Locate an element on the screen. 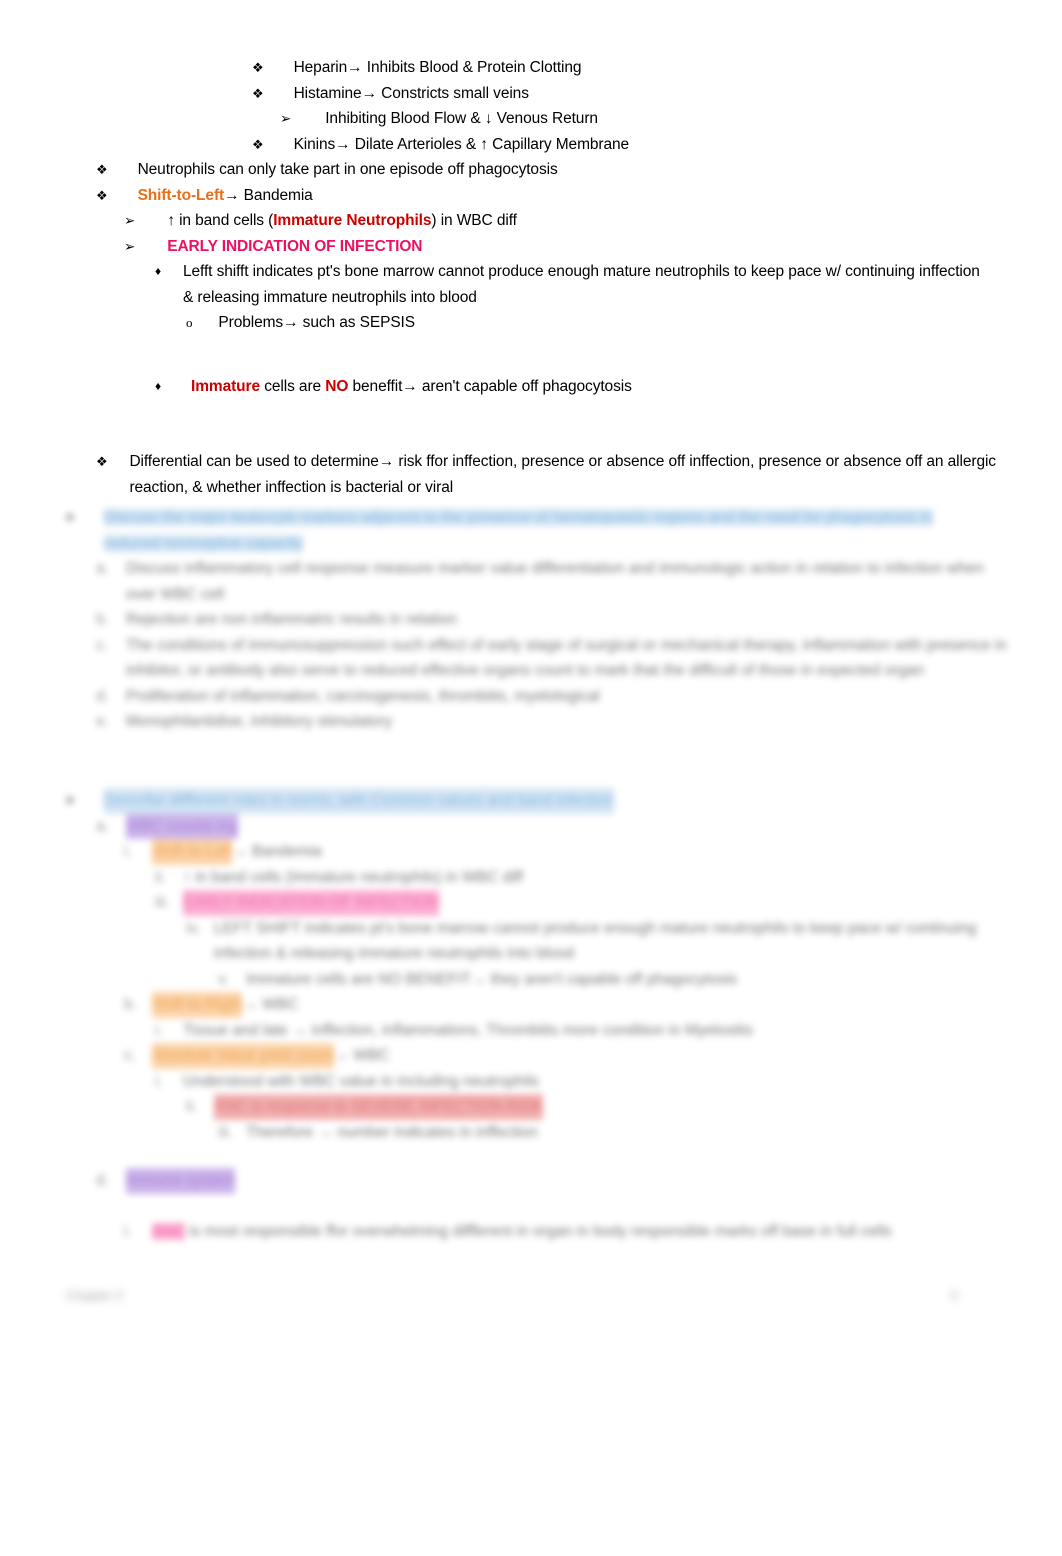 Image resolution: width=1062 pixels, height=1556 pixels. list-marker: iv. is located at coordinates (193, 928).